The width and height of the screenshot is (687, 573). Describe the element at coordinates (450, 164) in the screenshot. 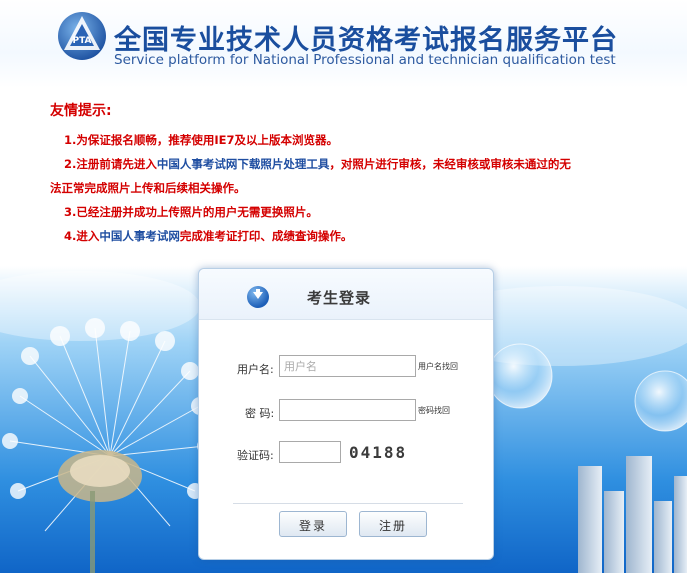

I see `notice-item-2-post: ，对照片进行审核，未经审核或审核未通过的无` at that location.